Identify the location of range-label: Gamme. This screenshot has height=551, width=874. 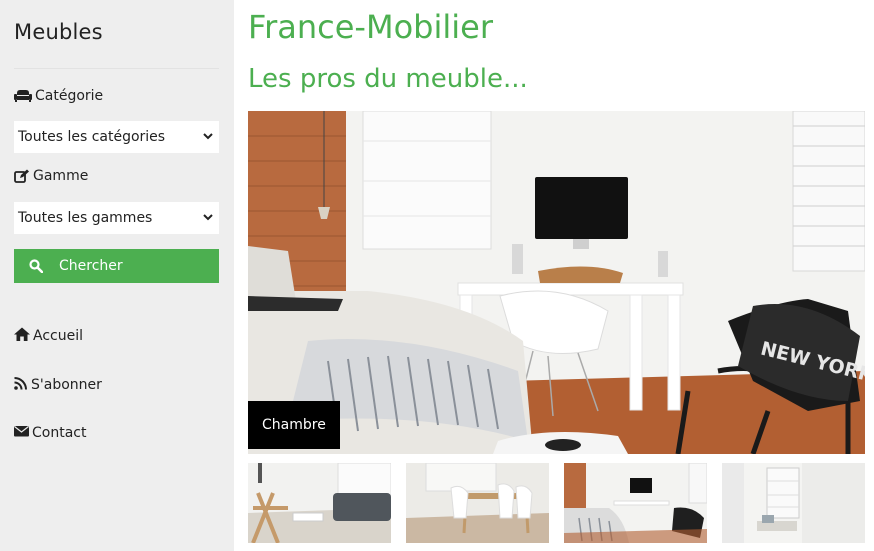
(51, 176).